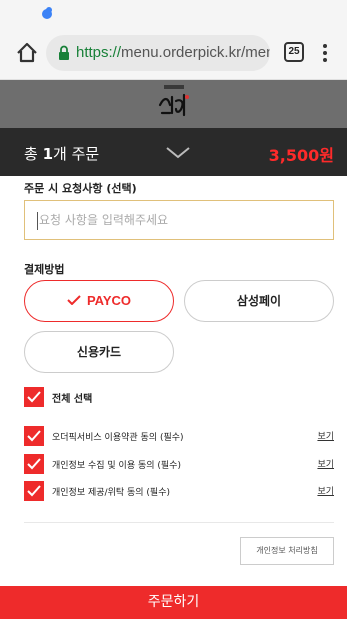 This screenshot has width=347, height=619. I want to click on payment-option-payco: PAYCO, so click(99, 301).